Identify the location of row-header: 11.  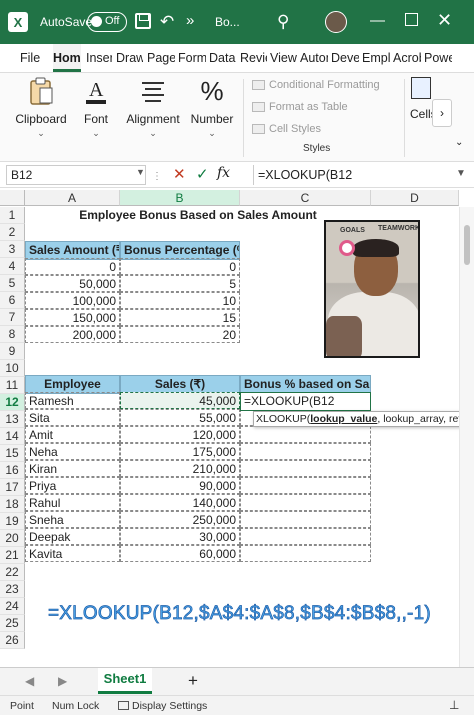
(12, 385).